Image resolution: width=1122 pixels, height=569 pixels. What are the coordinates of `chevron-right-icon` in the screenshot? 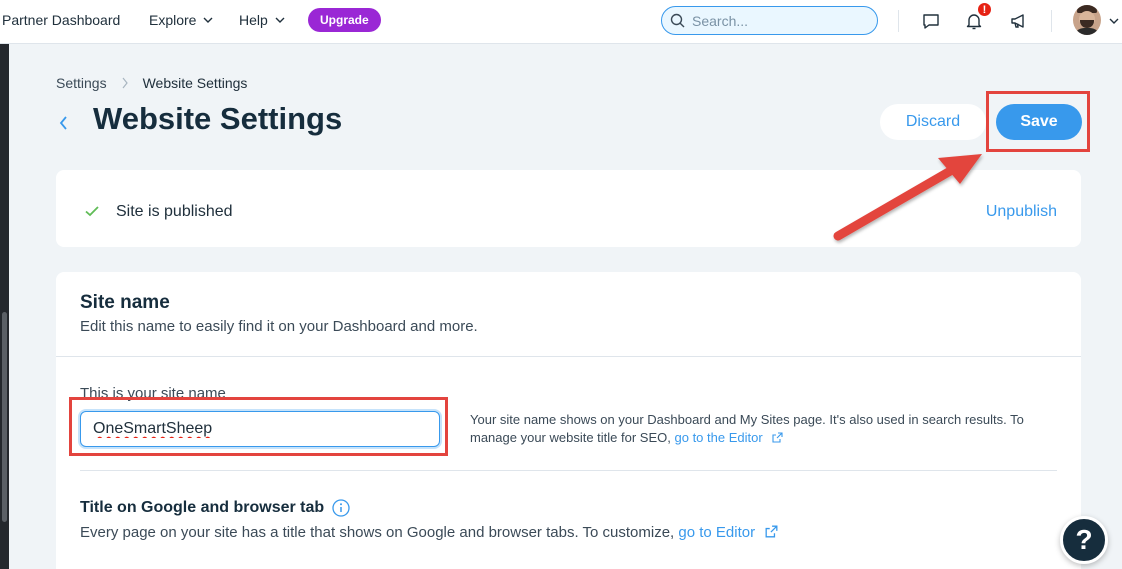 It's located at (125, 83).